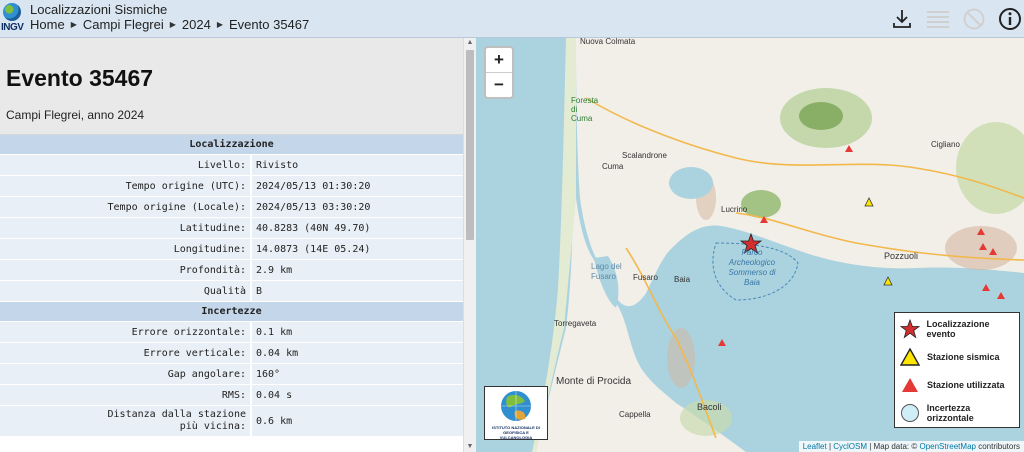 The height and width of the screenshot is (452, 1024). I want to click on zoom-in-button: +, so click(499, 60).